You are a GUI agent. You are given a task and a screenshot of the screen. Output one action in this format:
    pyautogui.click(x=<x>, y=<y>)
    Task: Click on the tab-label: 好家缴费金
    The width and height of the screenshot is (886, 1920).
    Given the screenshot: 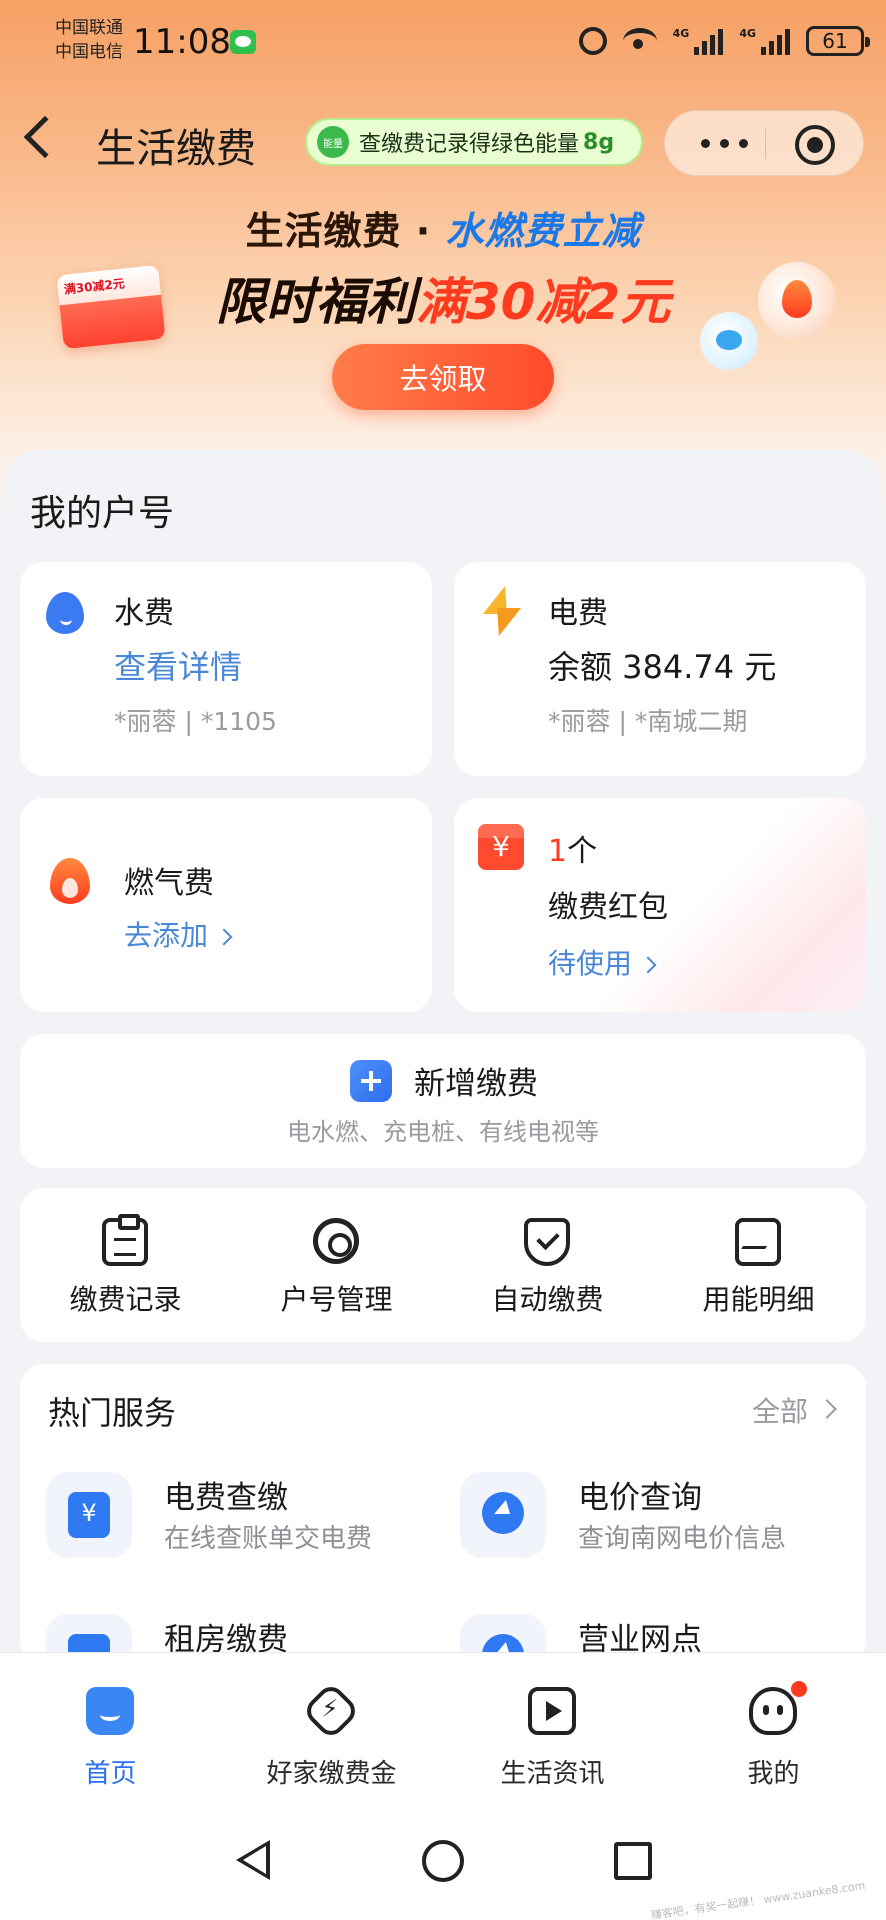 What is the action you would take?
    pyautogui.click(x=331, y=1774)
    